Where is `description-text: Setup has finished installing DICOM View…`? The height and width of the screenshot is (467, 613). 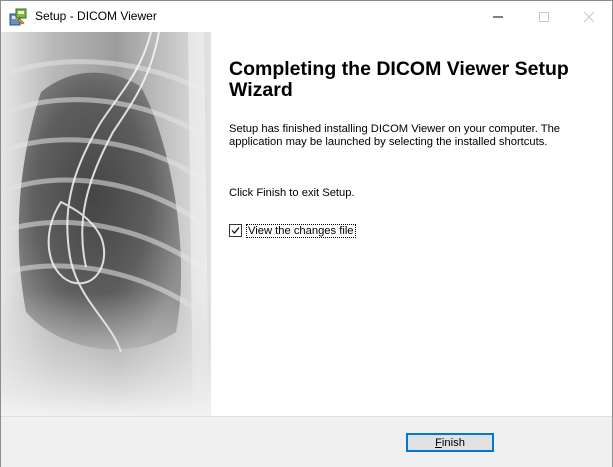
description-text: Setup has finished installing DICOM View… is located at coordinates (395, 135).